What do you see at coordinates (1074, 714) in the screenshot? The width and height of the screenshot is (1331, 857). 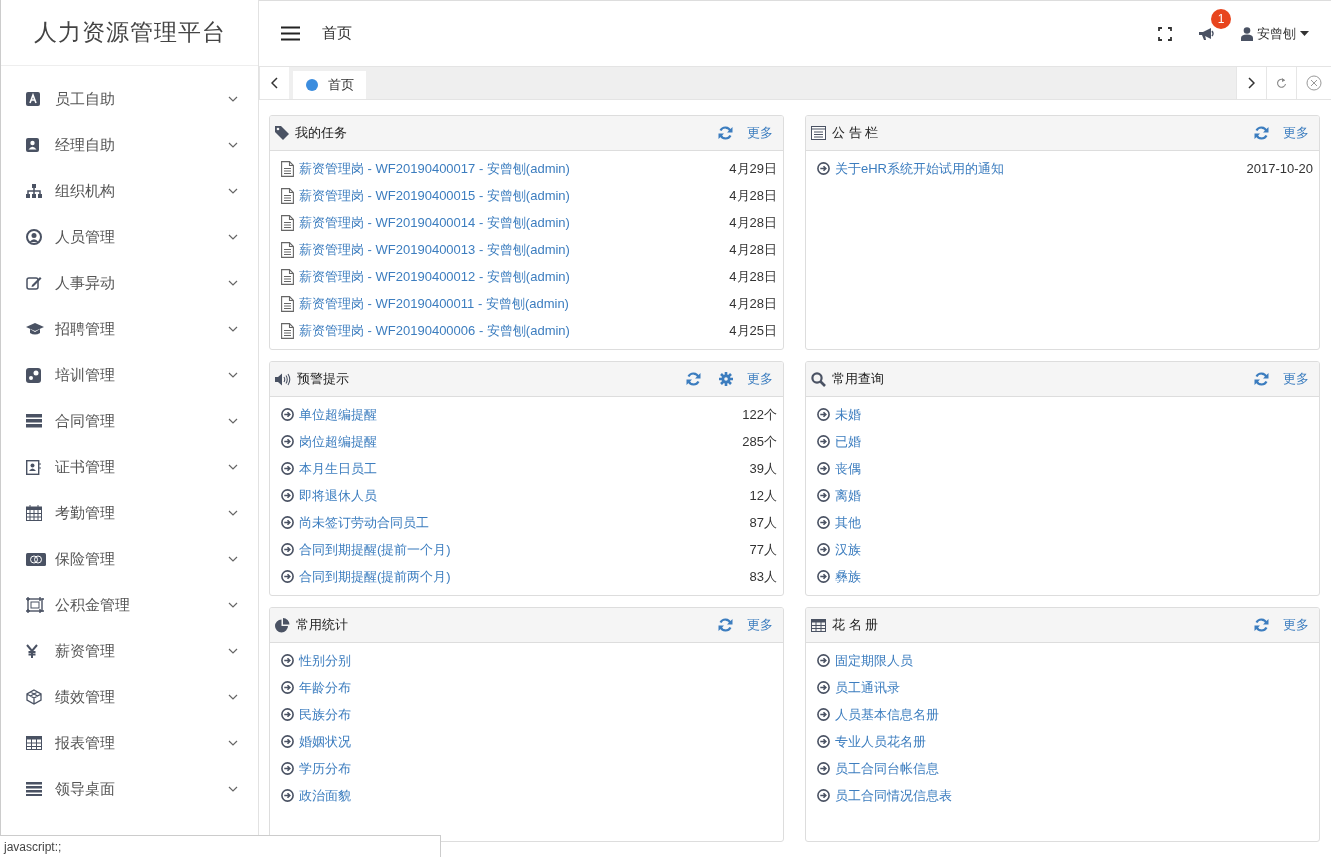 I see `list-link: 人员基本信息名册` at bounding box center [1074, 714].